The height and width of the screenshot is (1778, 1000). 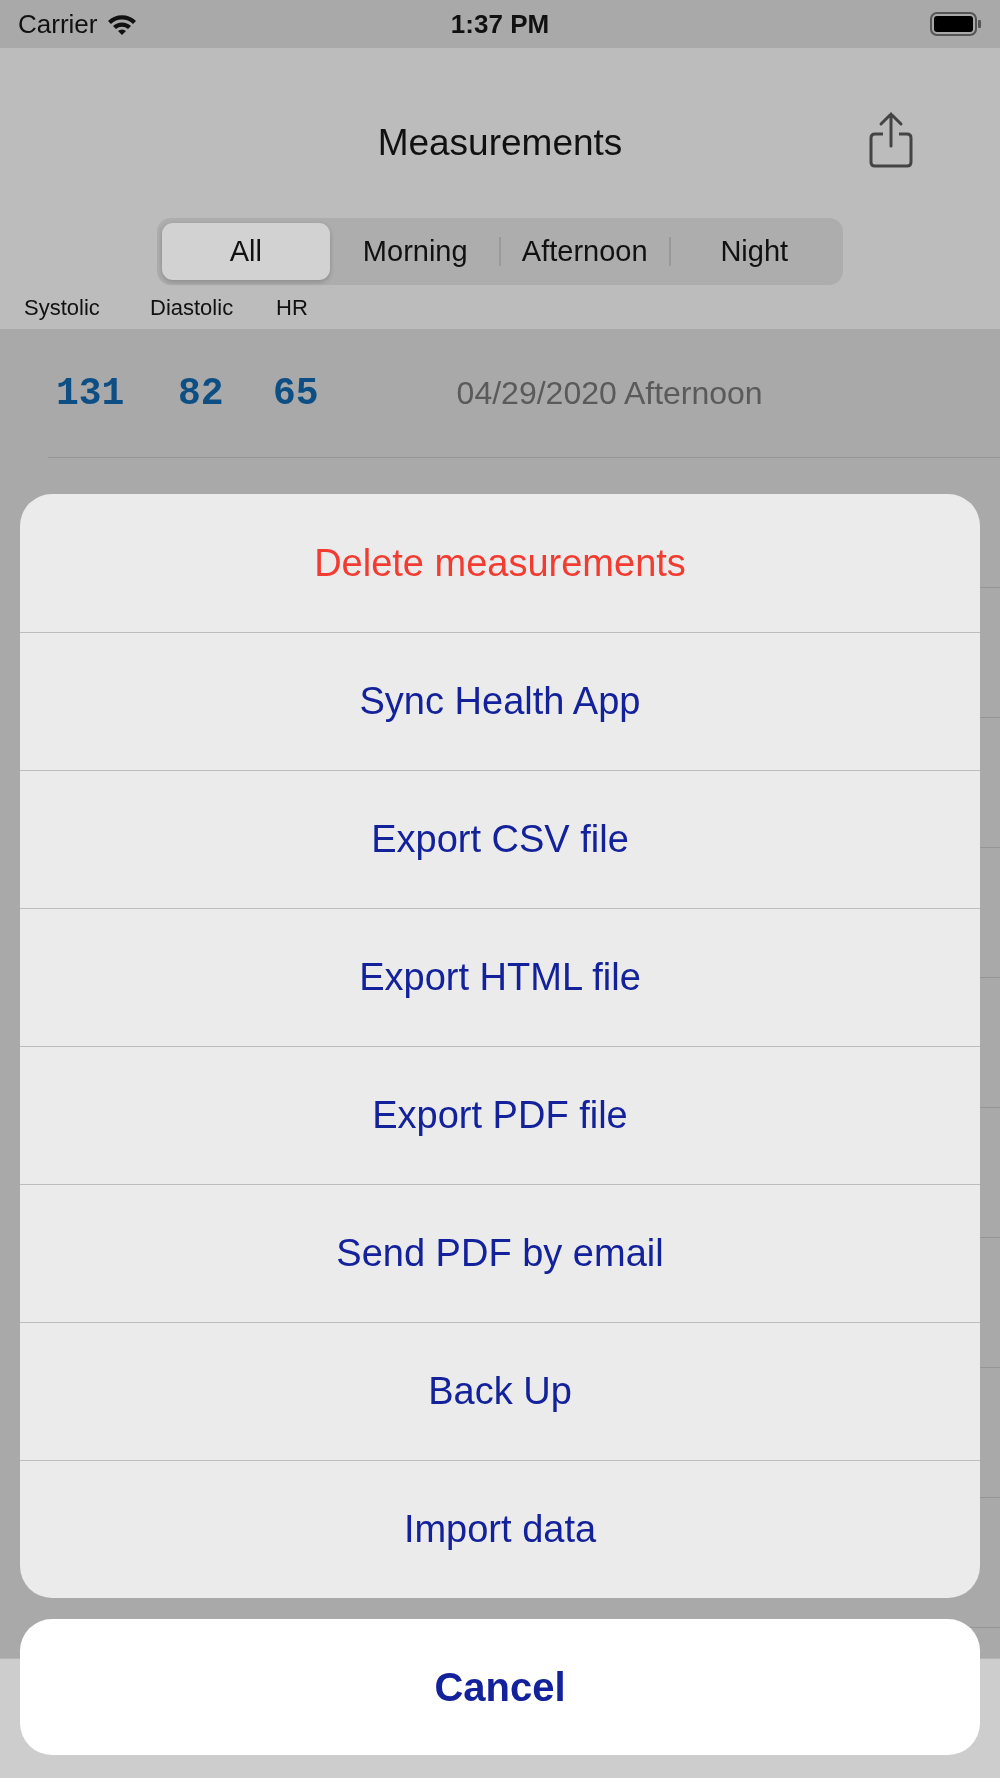 What do you see at coordinates (609, 393) in the screenshot?
I see `measurement-date: 04/29/2020 Afternoon` at bounding box center [609, 393].